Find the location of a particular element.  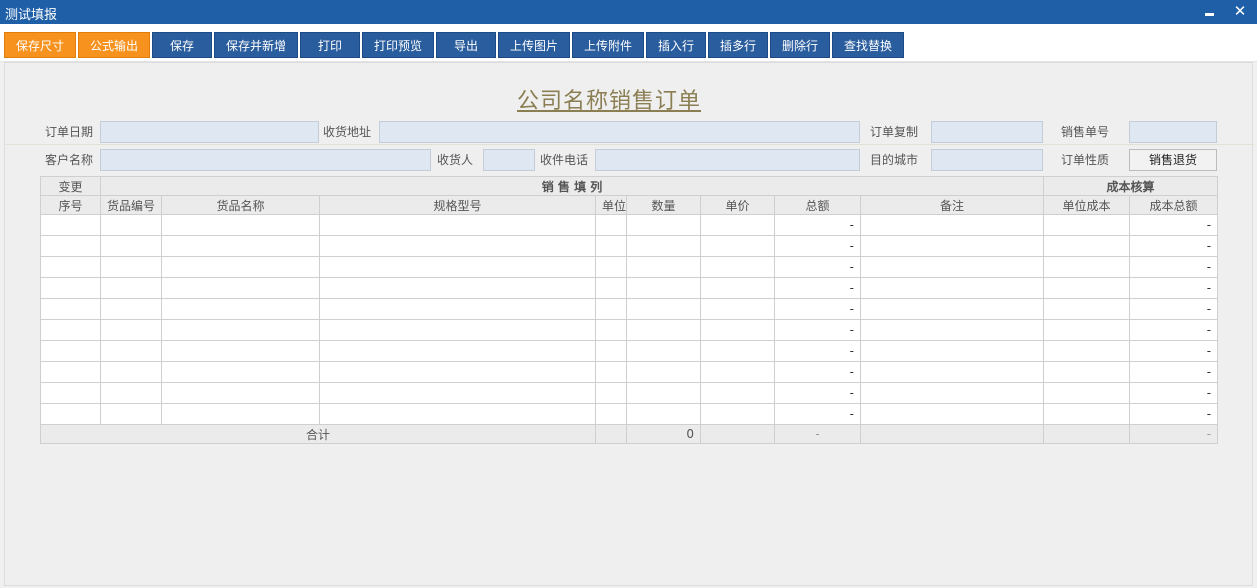

insert-row-button: 插入行 is located at coordinates (676, 45).